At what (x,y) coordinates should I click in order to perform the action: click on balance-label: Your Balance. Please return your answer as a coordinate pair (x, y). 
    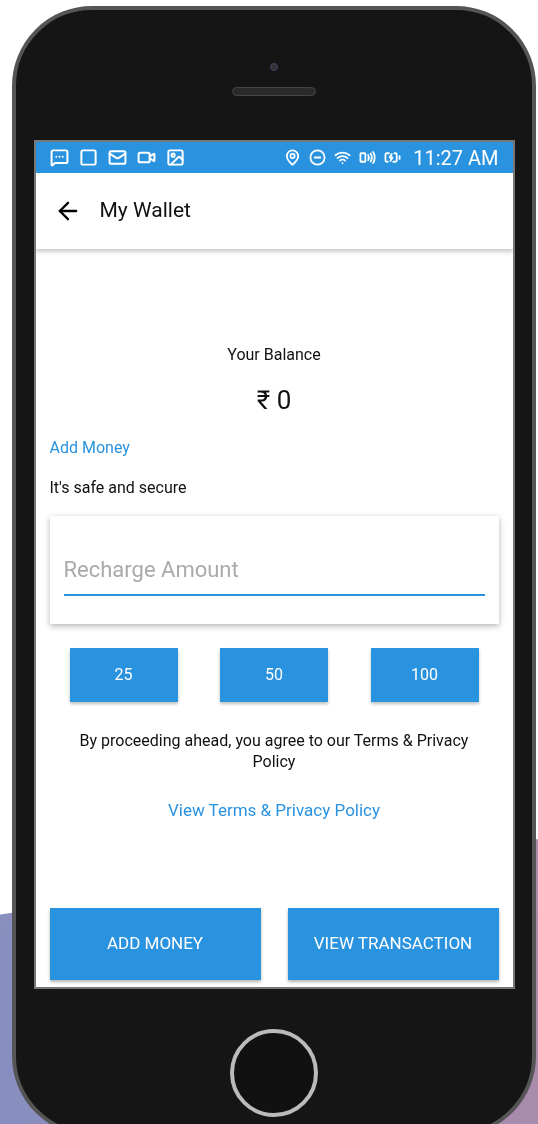
    Looking at the image, I should click on (274, 355).